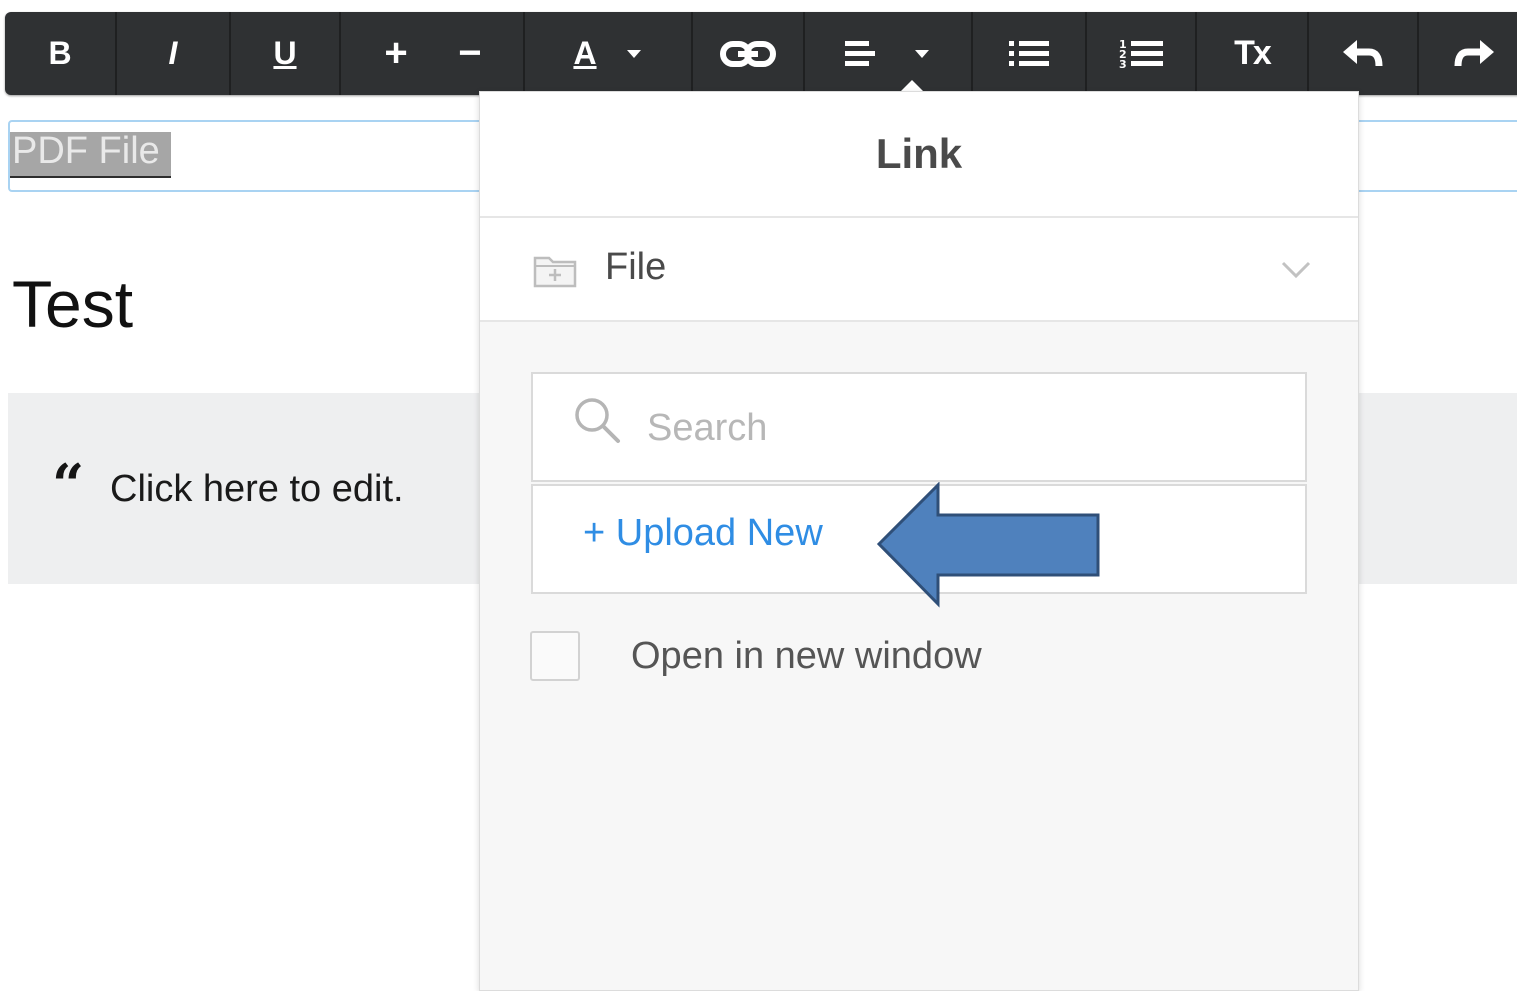 This screenshot has width=1517, height=991. I want to click on numbered-list-button: 1 2 3, so click(1141, 53).